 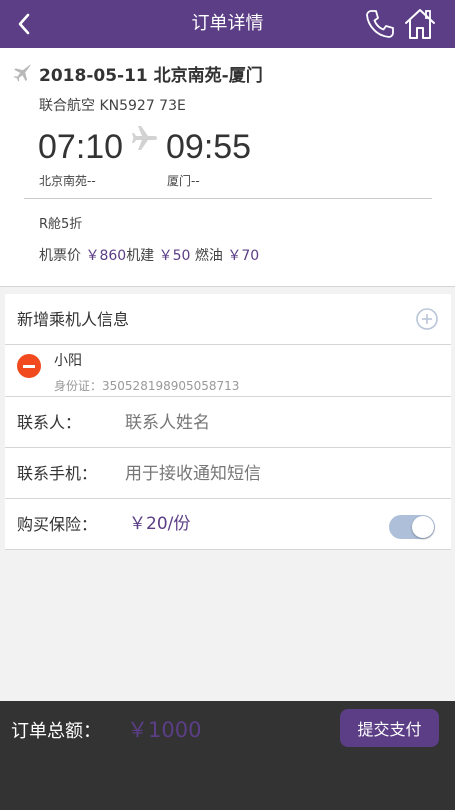 I want to click on contact-name-row: 联系人：, so click(x=228, y=422).